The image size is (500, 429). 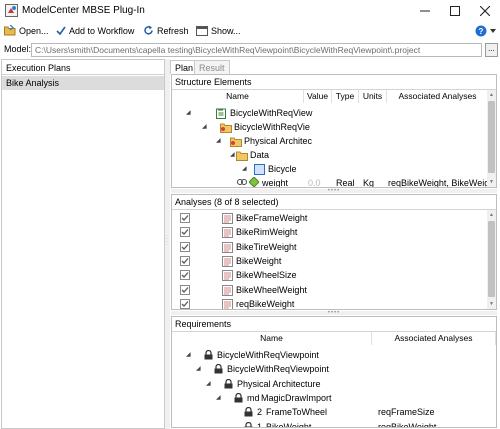 What do you see at coordinates (260, 424) in the screenshot?
I see `requirement-id: 1` at bounding box center [260, 424].